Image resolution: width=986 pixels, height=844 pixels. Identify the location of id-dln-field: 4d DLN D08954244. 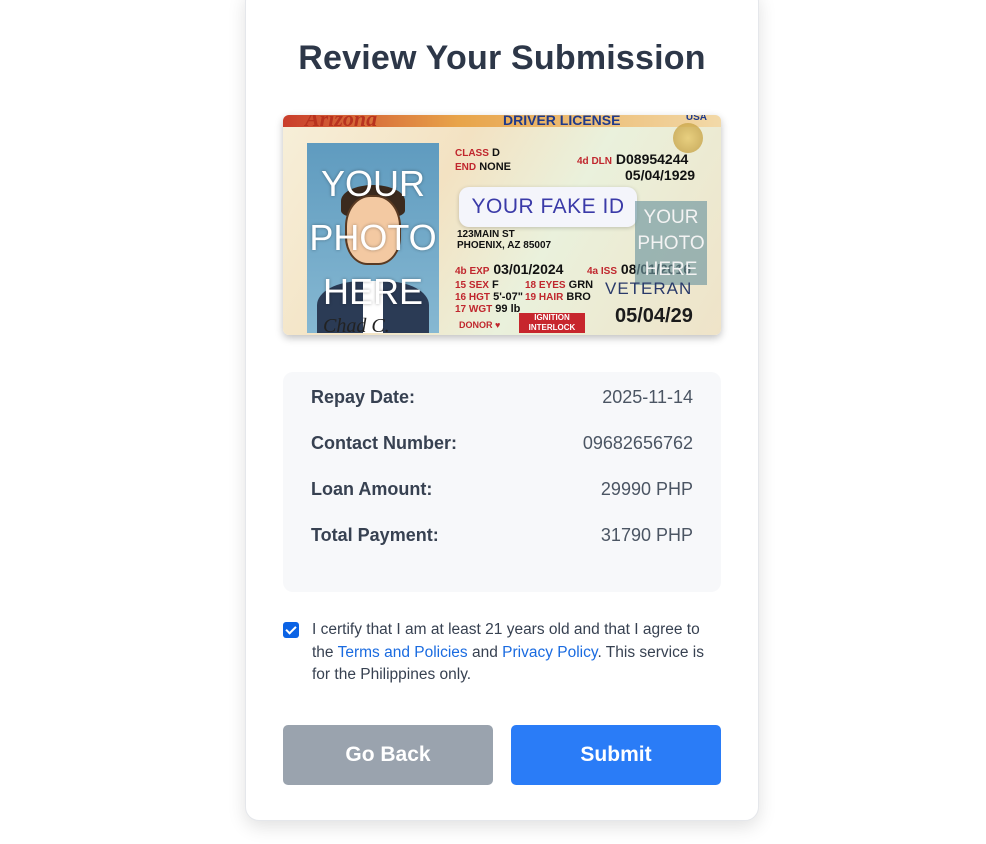
(632, 159).